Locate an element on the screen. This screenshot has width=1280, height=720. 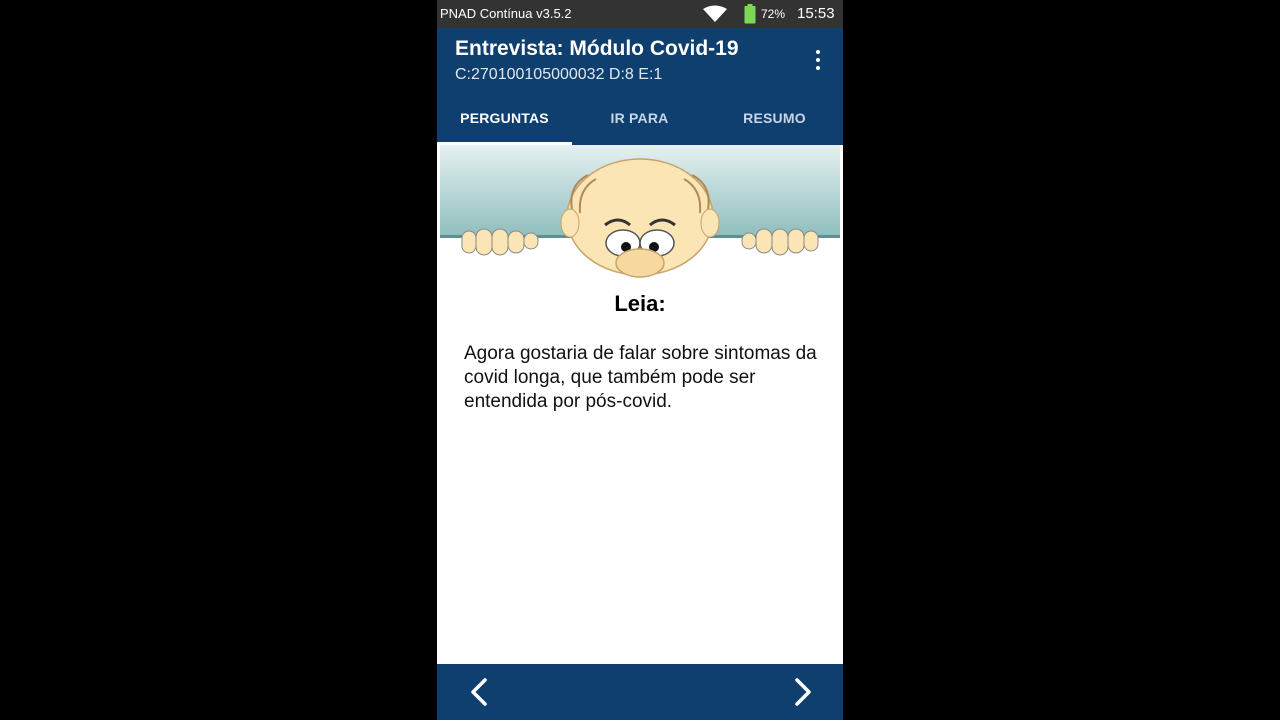
battery-percent: 72% is located at coordinates (773, 14).